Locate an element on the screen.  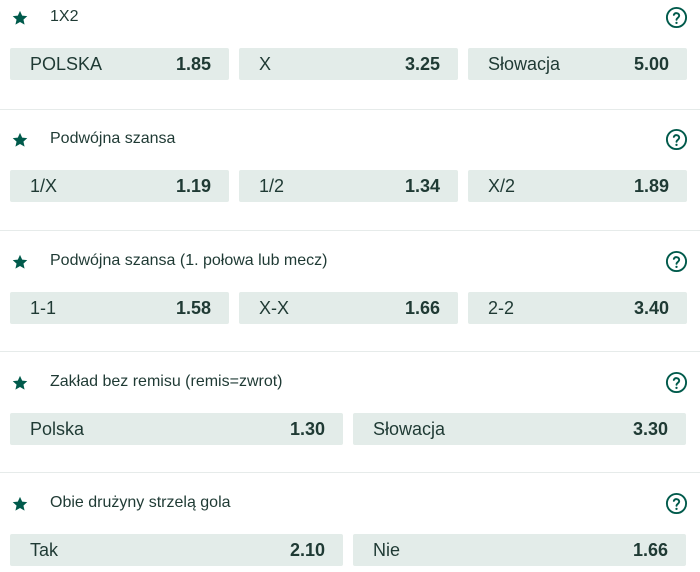
odd-button-x: X 3.25 is located at coordinates (348, 64).